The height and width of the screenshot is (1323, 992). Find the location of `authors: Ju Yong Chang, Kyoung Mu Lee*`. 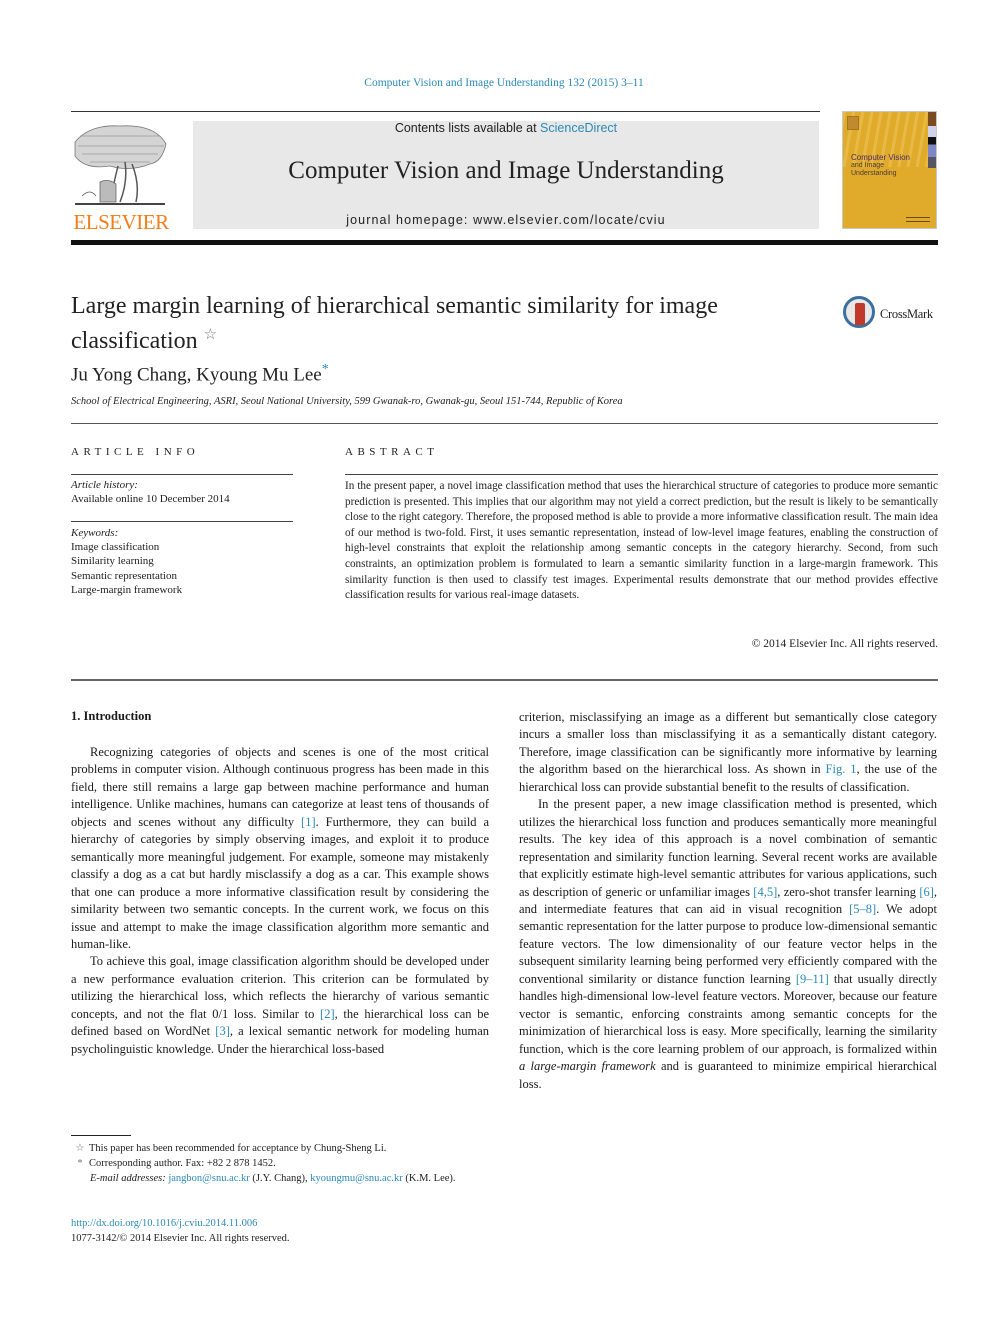

authors: Ju Yong Chang, Kyoung Mu Lee* is located at coordinates (200, 374).